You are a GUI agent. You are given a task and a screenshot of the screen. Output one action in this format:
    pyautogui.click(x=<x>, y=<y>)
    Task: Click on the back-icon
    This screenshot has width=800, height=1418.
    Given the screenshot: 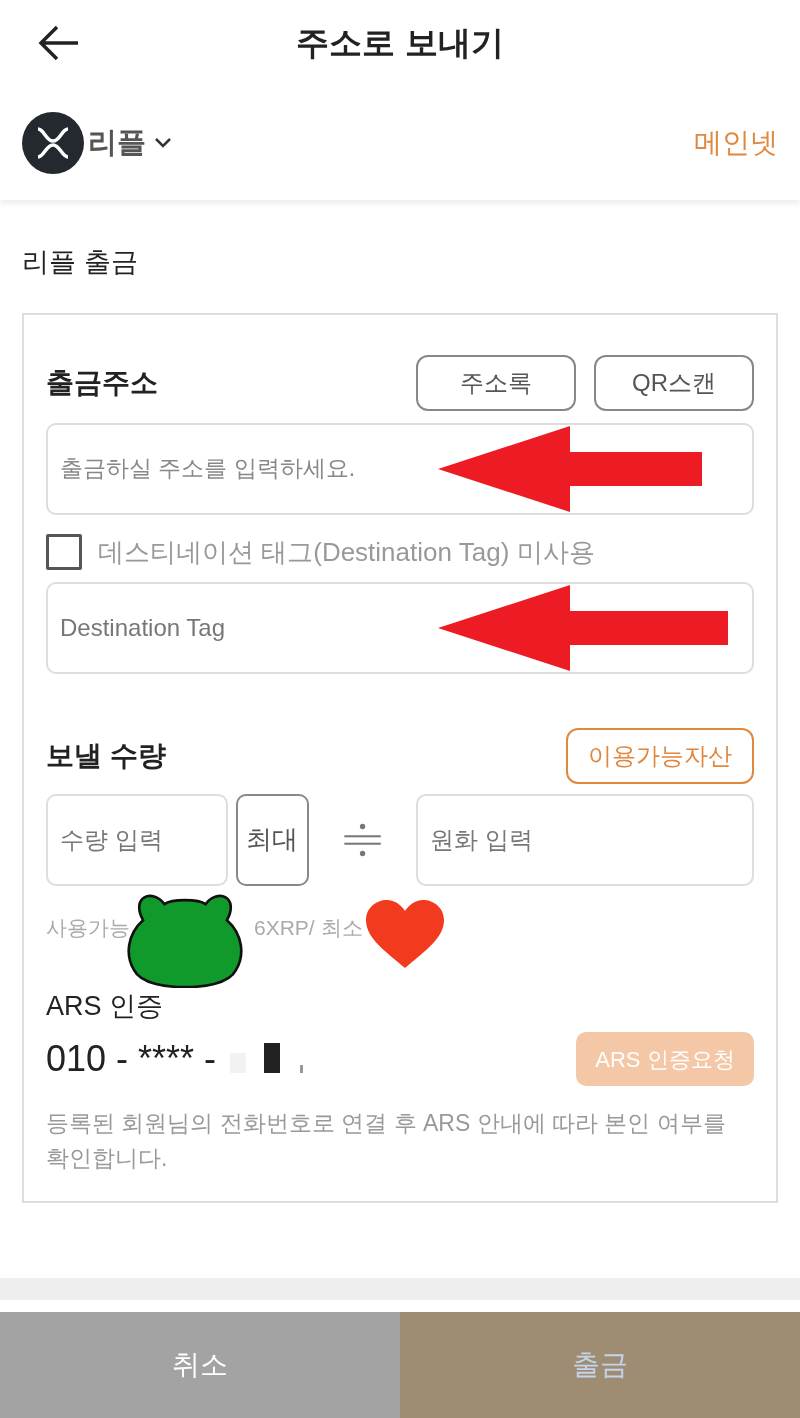 What is the action you would take?
    pyautogui.click(x=59, y=43)
    